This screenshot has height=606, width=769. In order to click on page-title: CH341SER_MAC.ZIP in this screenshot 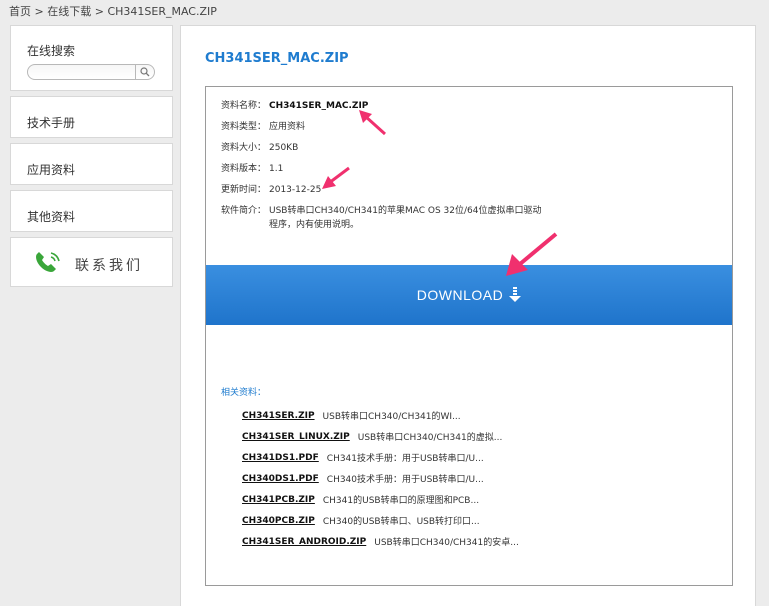, I will do `click(277, 58)`.